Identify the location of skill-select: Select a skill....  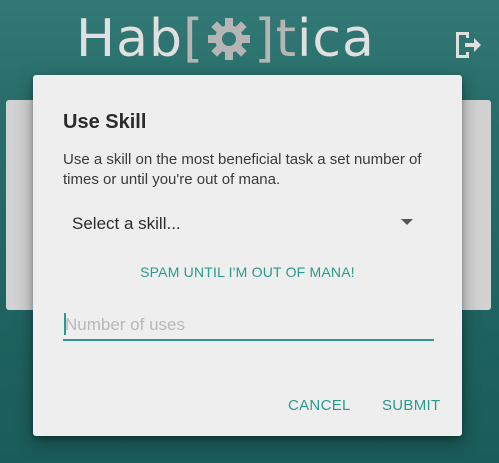
(240, 223).